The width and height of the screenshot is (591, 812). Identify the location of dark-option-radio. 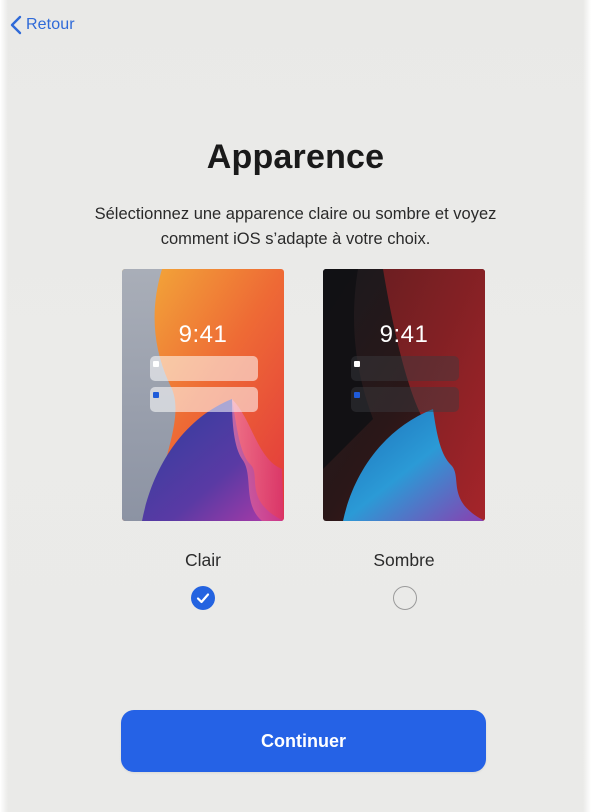
(405, 598).